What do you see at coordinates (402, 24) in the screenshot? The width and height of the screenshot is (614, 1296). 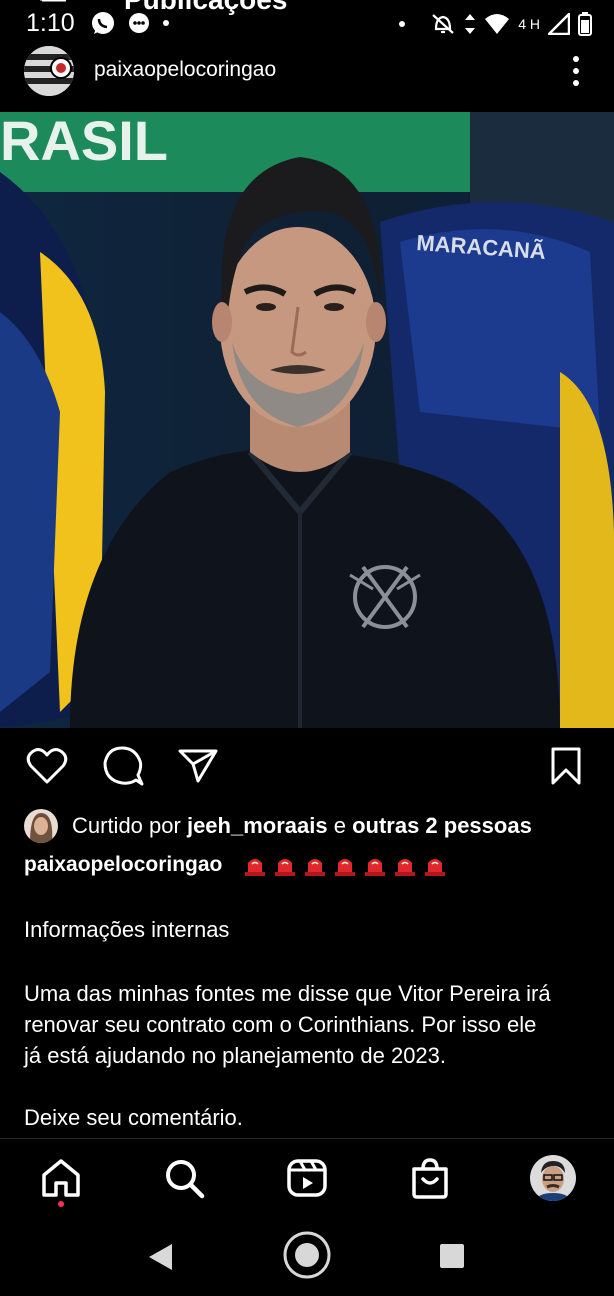 I see `dot-icon` at bounding box center [402, 24].